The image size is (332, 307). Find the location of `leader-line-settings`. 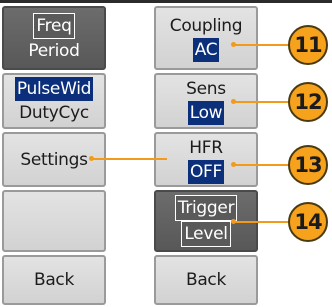

leader-line-settings is located at coordinates (129, 159).